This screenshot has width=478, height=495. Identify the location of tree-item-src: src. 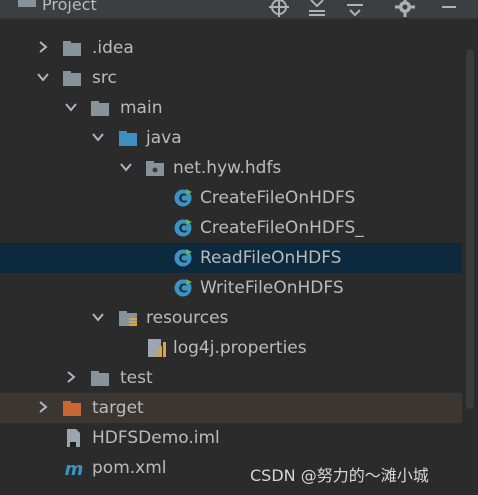
(231, 78).